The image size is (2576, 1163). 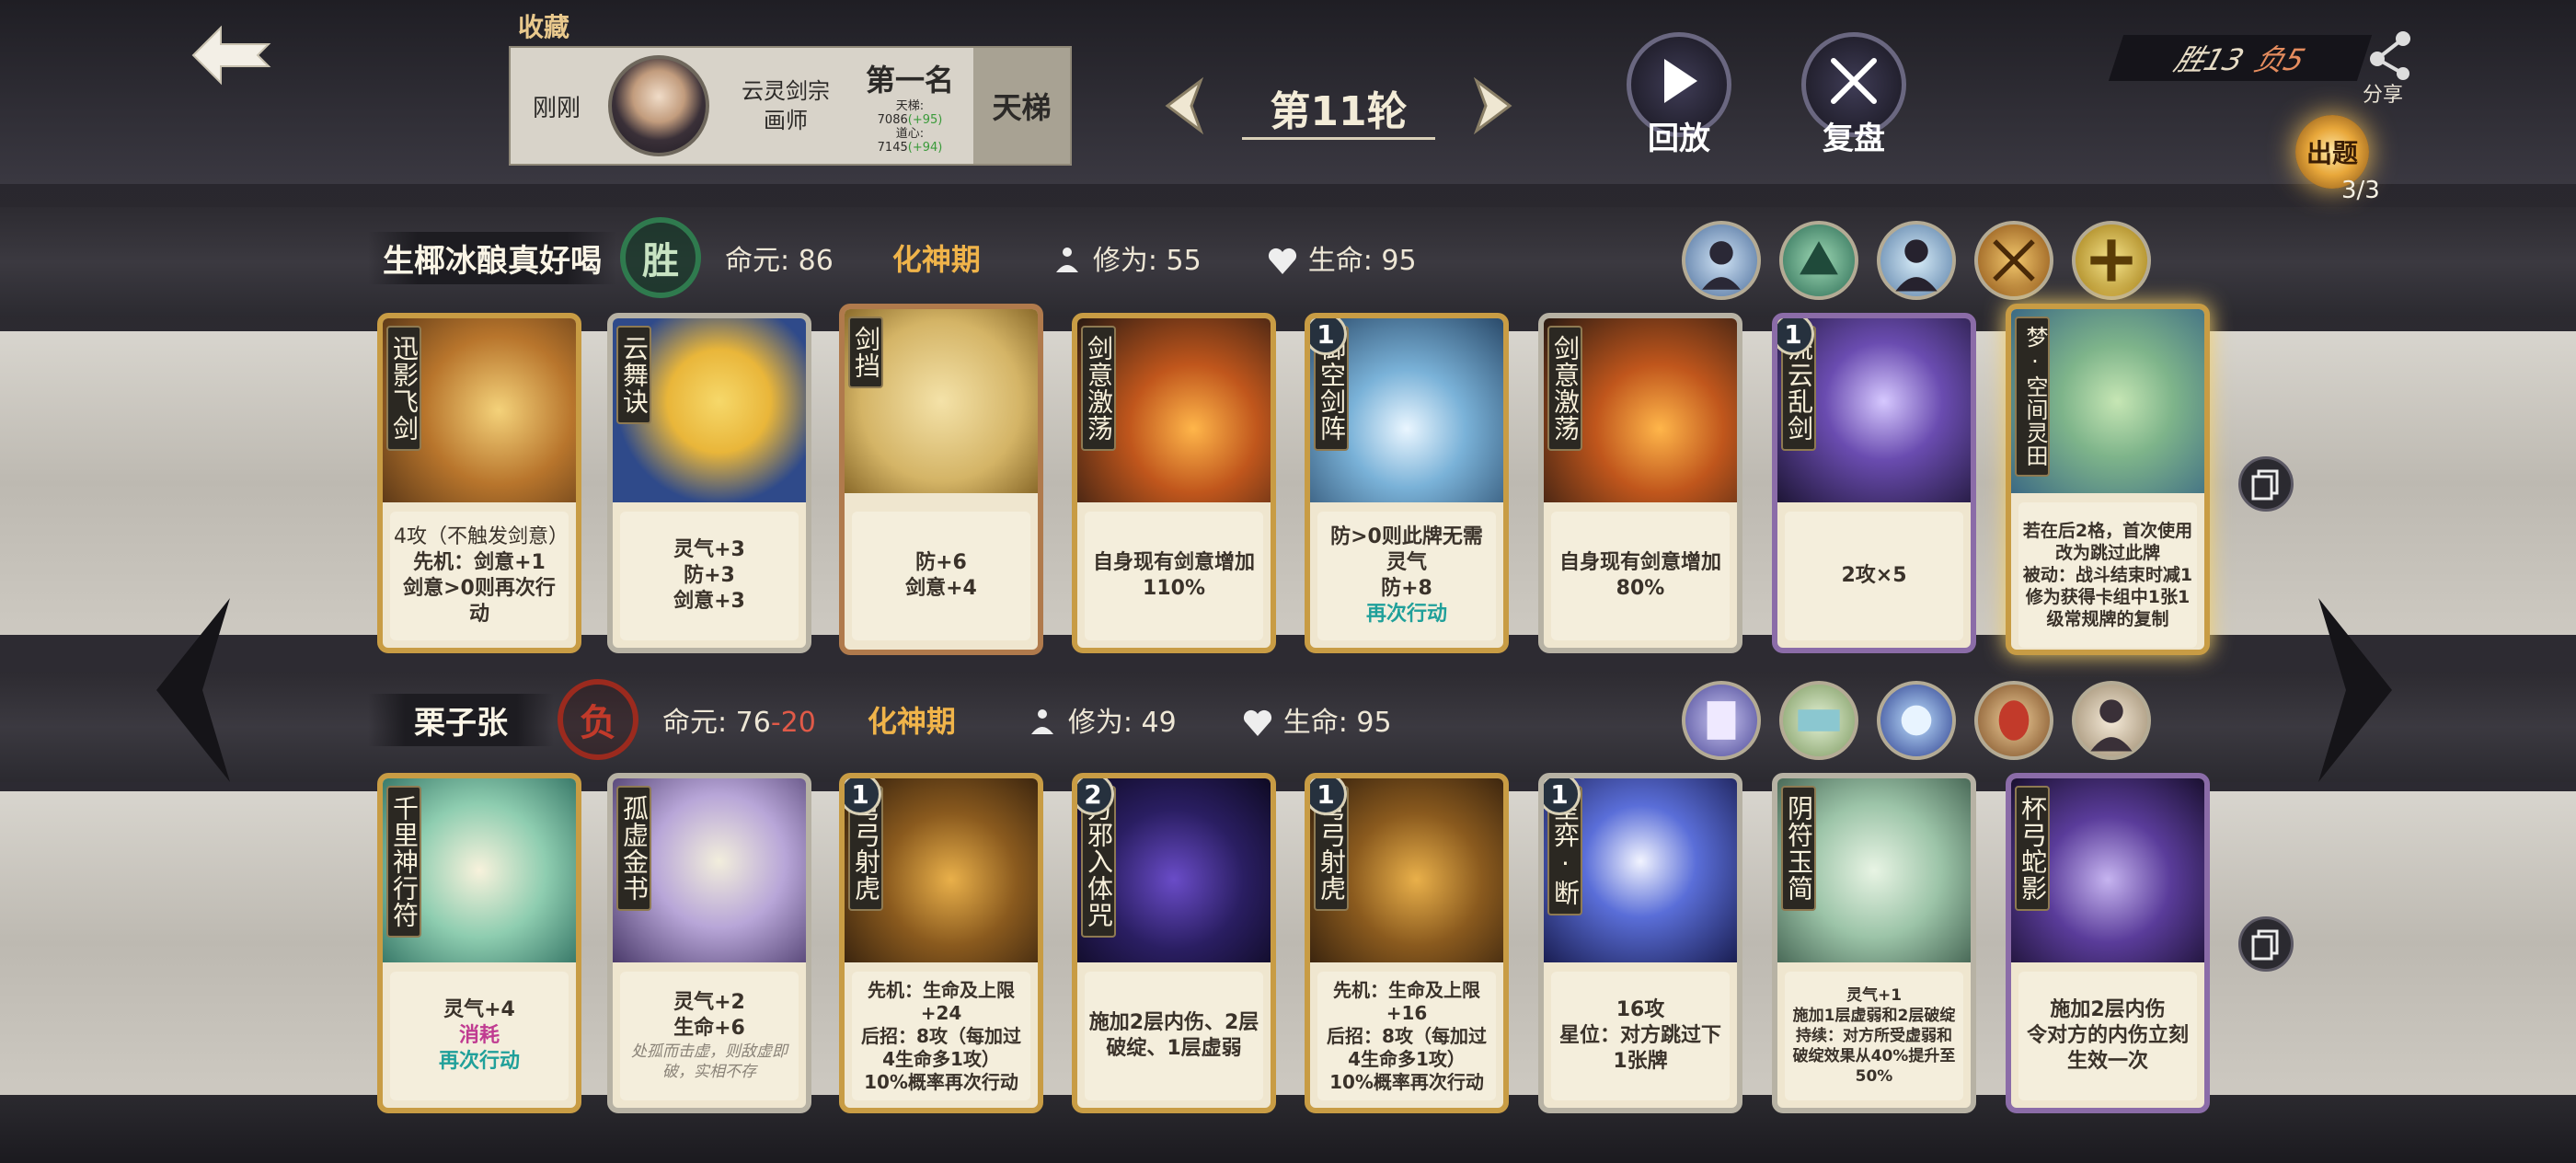 I want to click on card-description: 灵气+3 防+3 剑意+3, so click(x=709, y=576).